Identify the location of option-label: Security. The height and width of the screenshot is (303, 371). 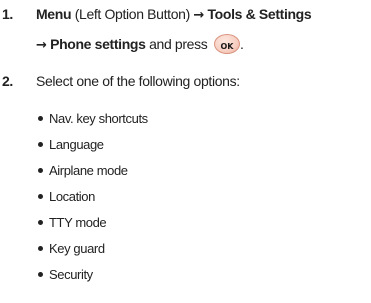
(71, 274).